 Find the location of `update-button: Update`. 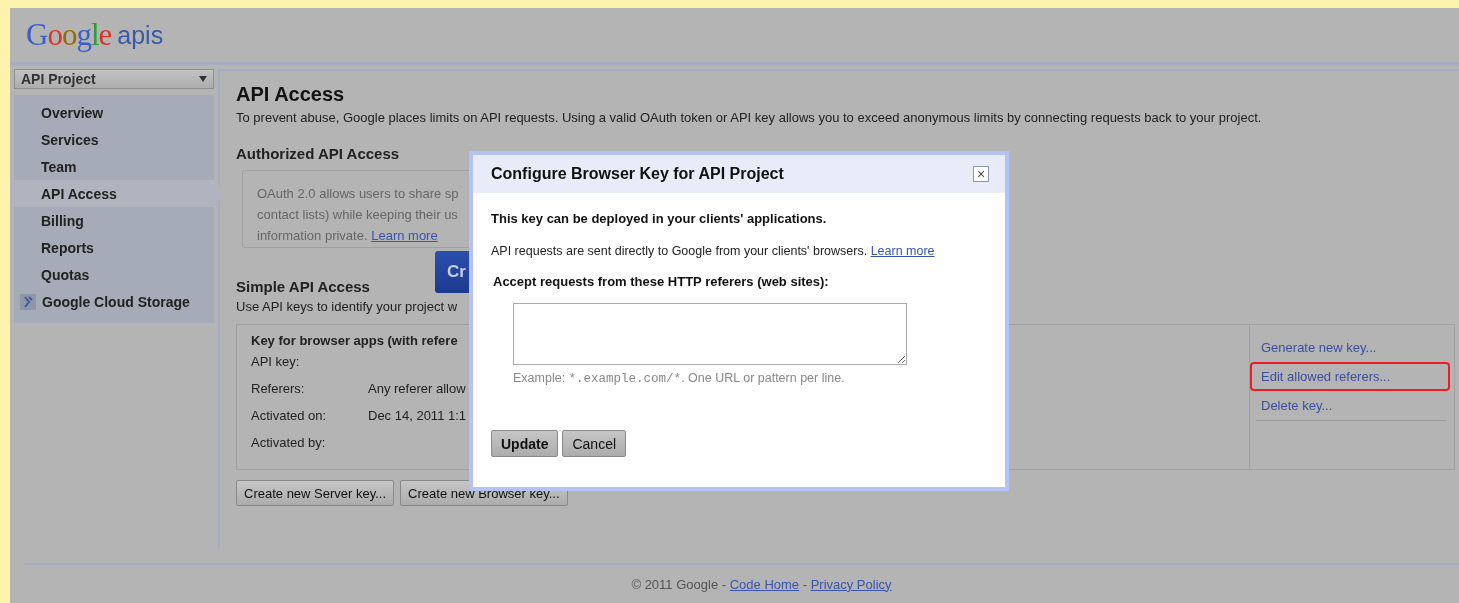

update-button: Update is located at coordinates (525, 443).